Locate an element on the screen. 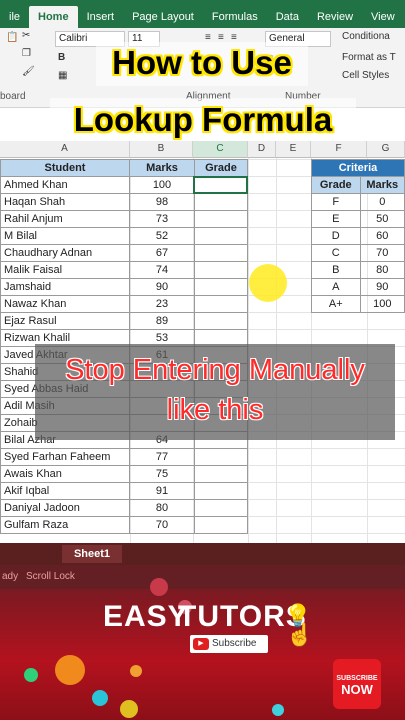 This screenshot has height=720, width=405. marks-cell: 77 is located at coordinates (162, 457).